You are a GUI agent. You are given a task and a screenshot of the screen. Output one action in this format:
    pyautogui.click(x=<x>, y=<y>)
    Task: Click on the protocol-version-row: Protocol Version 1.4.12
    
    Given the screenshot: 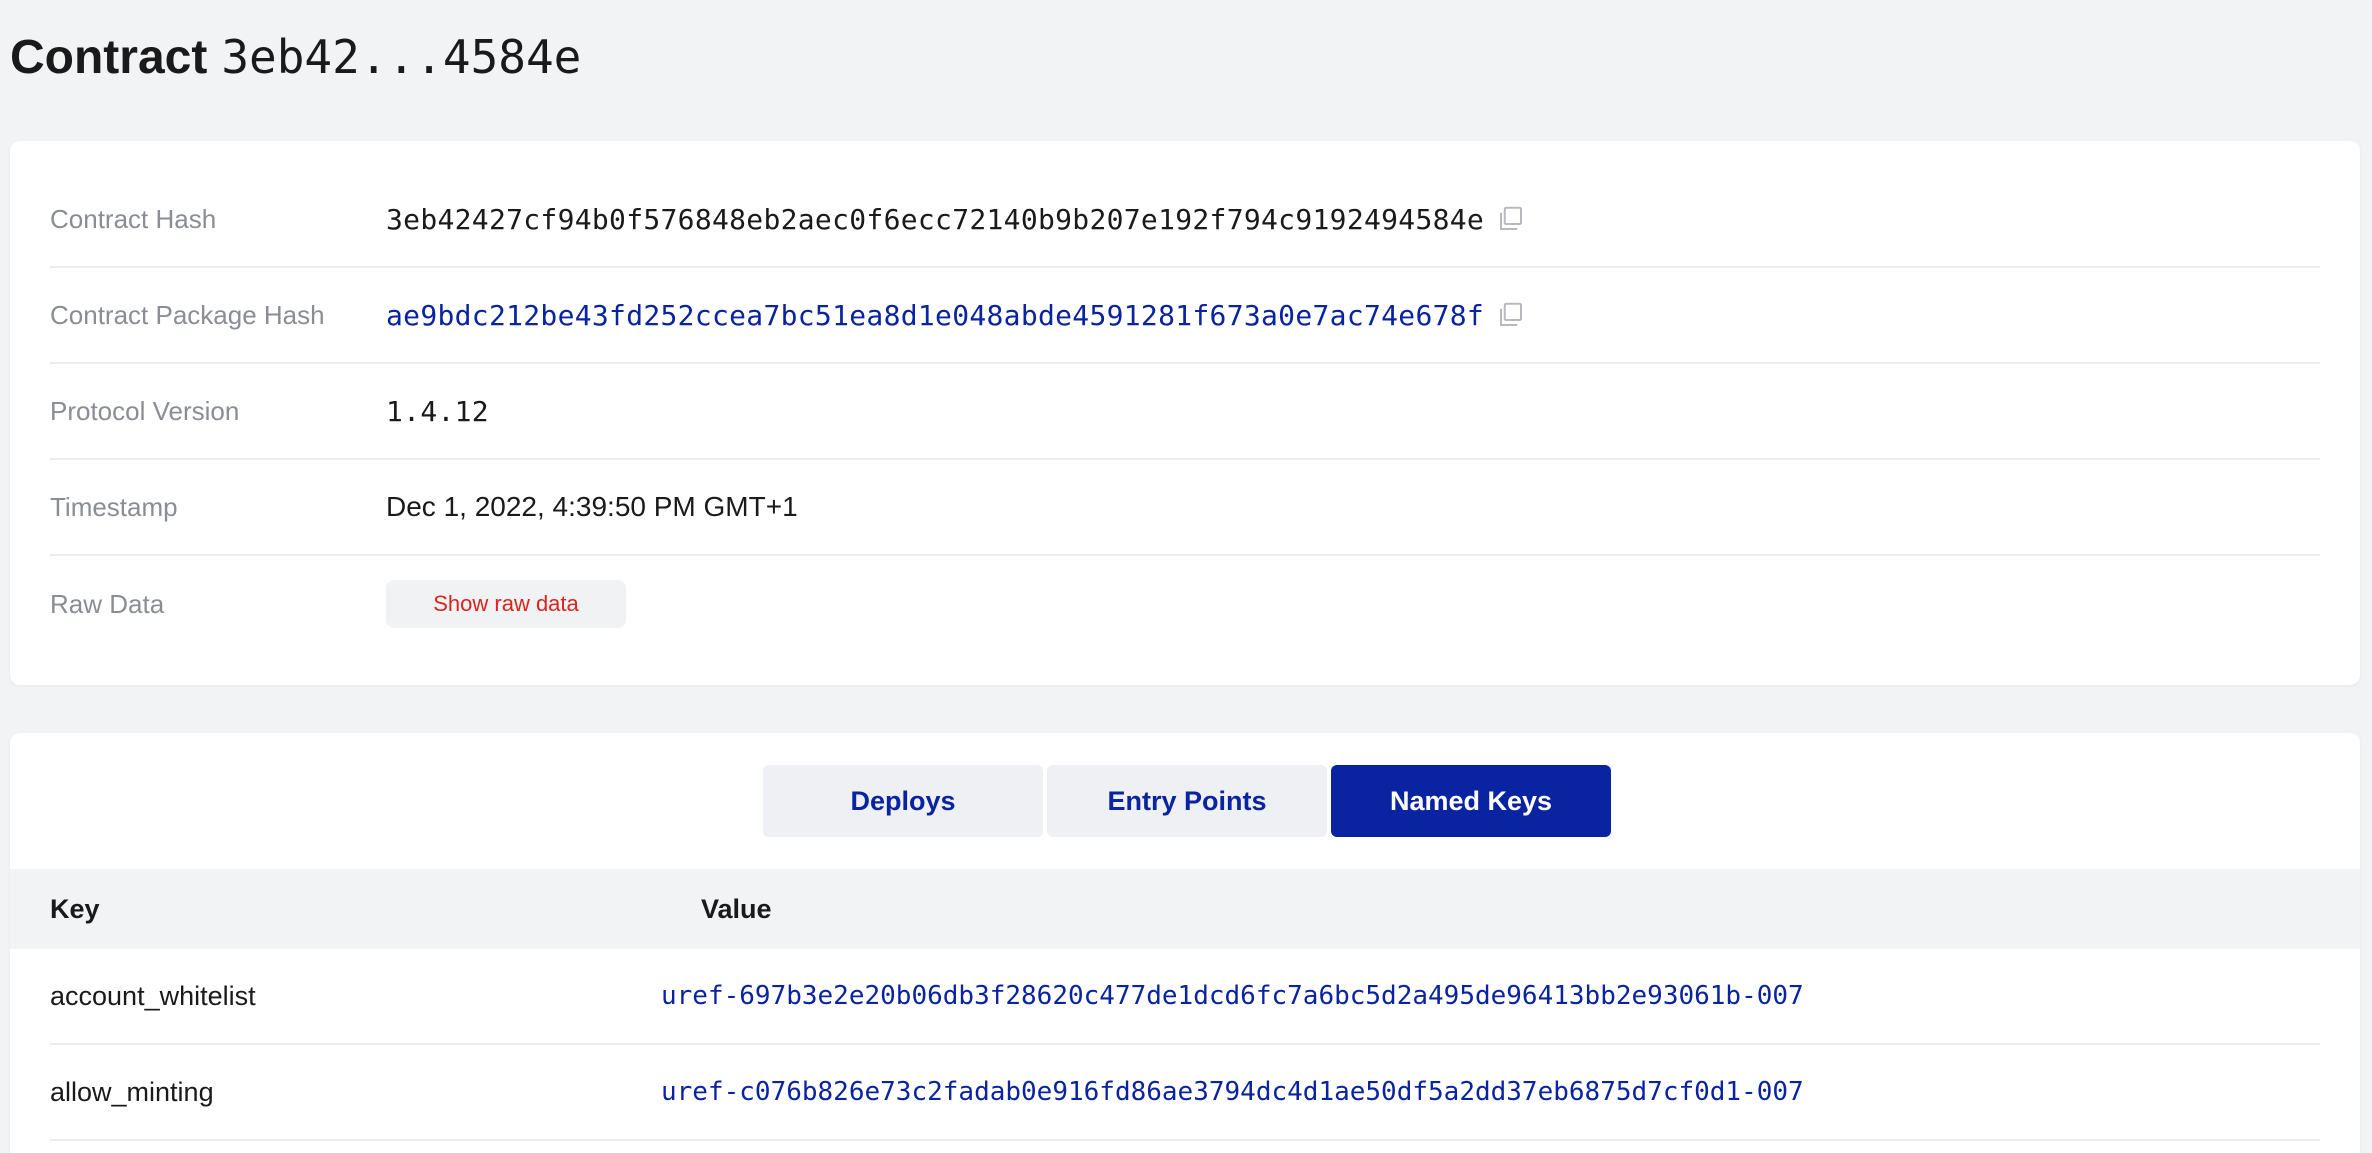 What is the action you would take?
    pyautogui.click(x=1185, y=412)
    